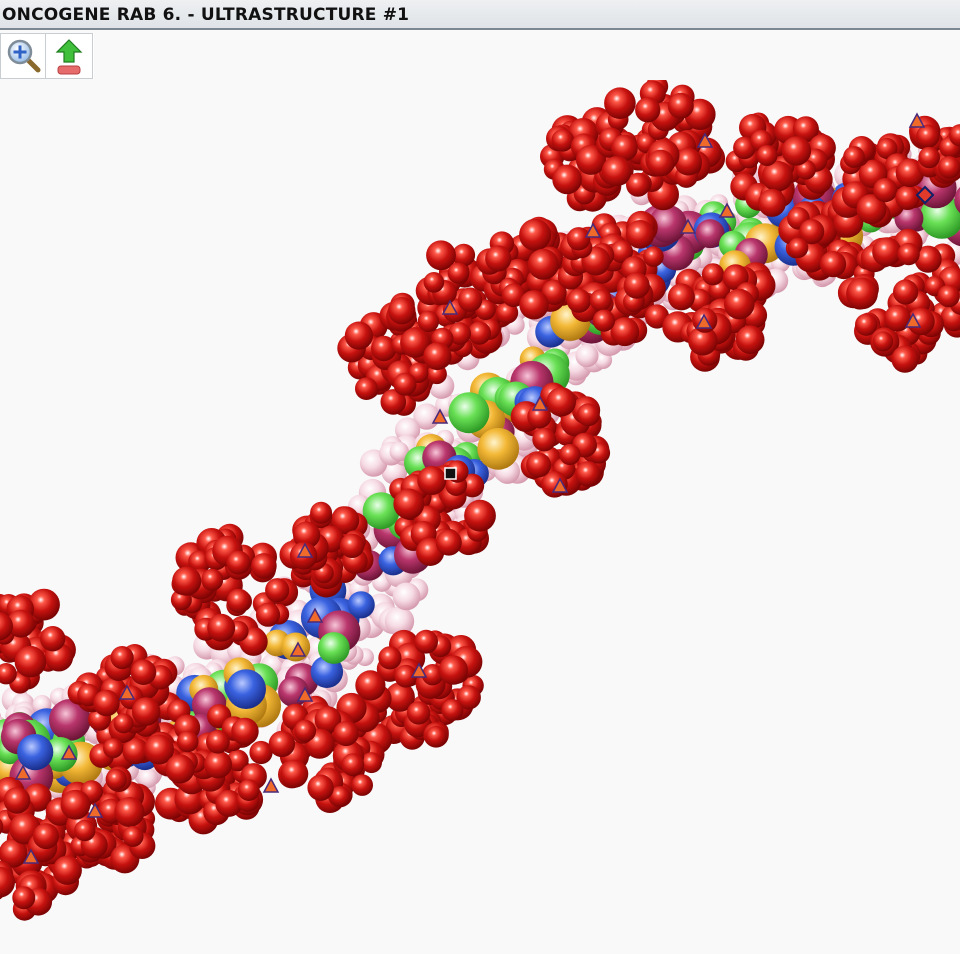 Image resolution: width=960 pixels, height=954 pixels. I want to click on title-bar: ONCOGENE RAB 6. - ULTRASTRUCTURE #1, so click(480, 15).